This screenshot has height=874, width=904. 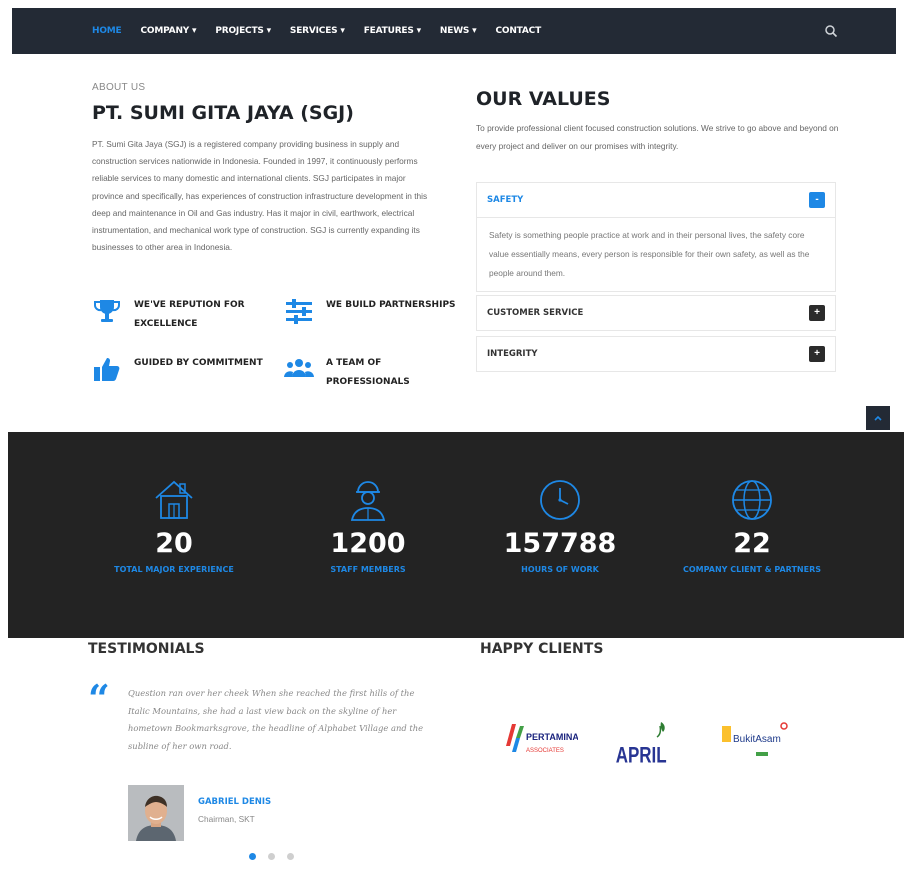 What do you see at coordinates (174, 499) in the screenshot?
I see `building-icon` at bounding box center [174, 499].